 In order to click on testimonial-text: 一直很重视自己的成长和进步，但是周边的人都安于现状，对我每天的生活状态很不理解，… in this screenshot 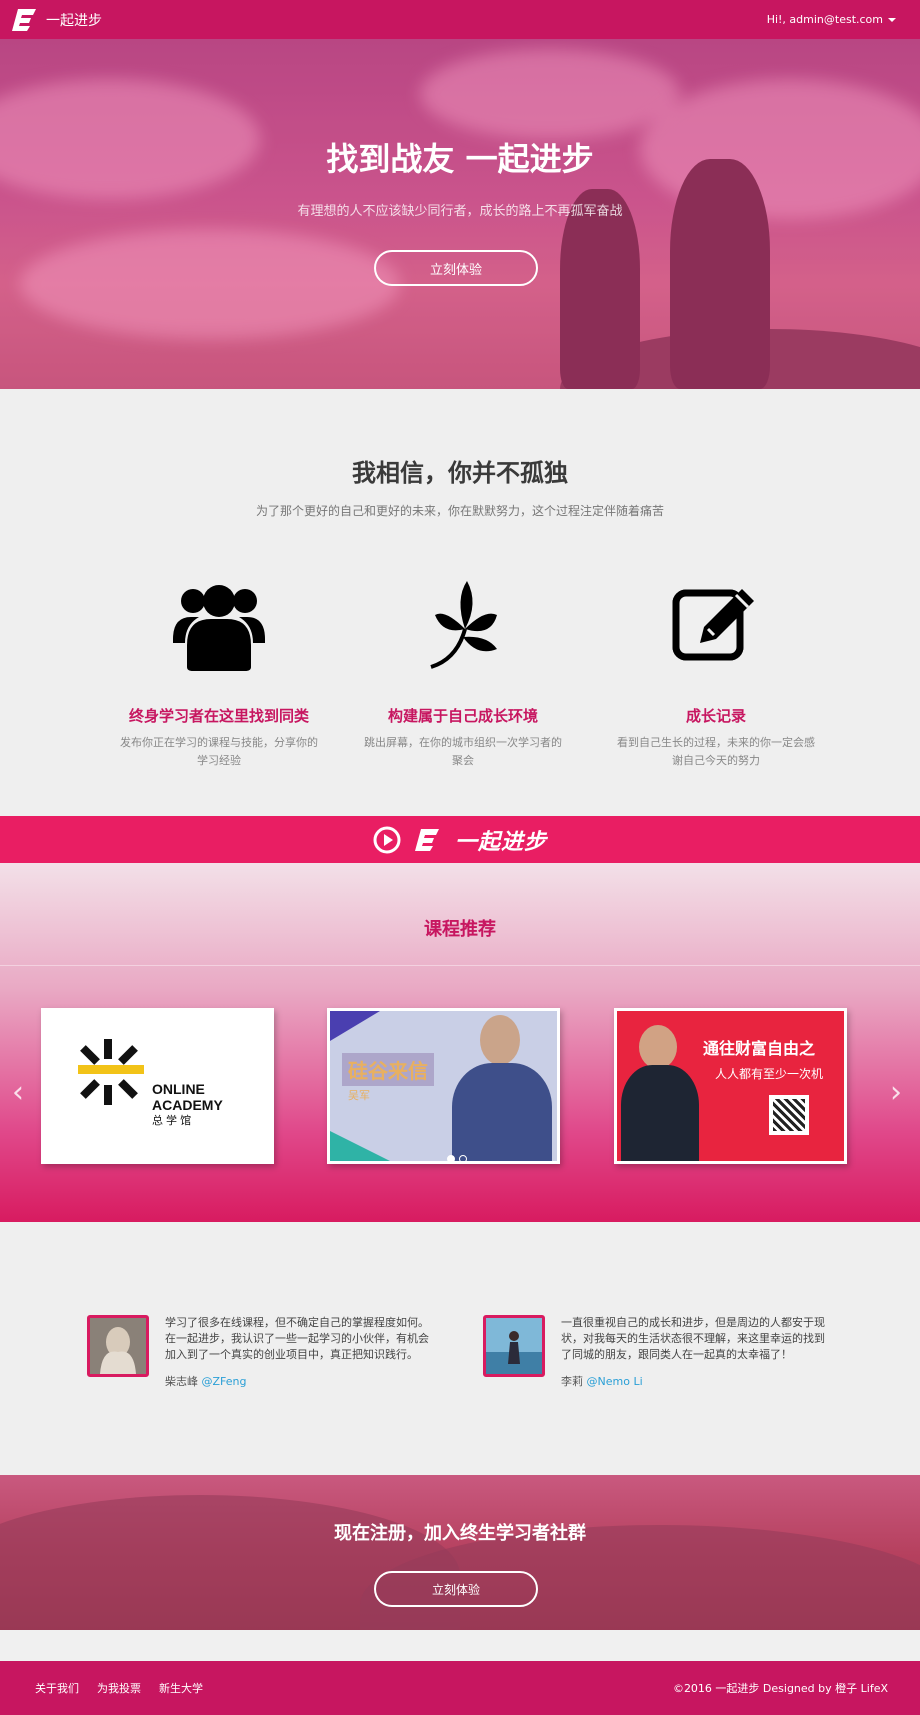, I will do `click(693, 1338)`.